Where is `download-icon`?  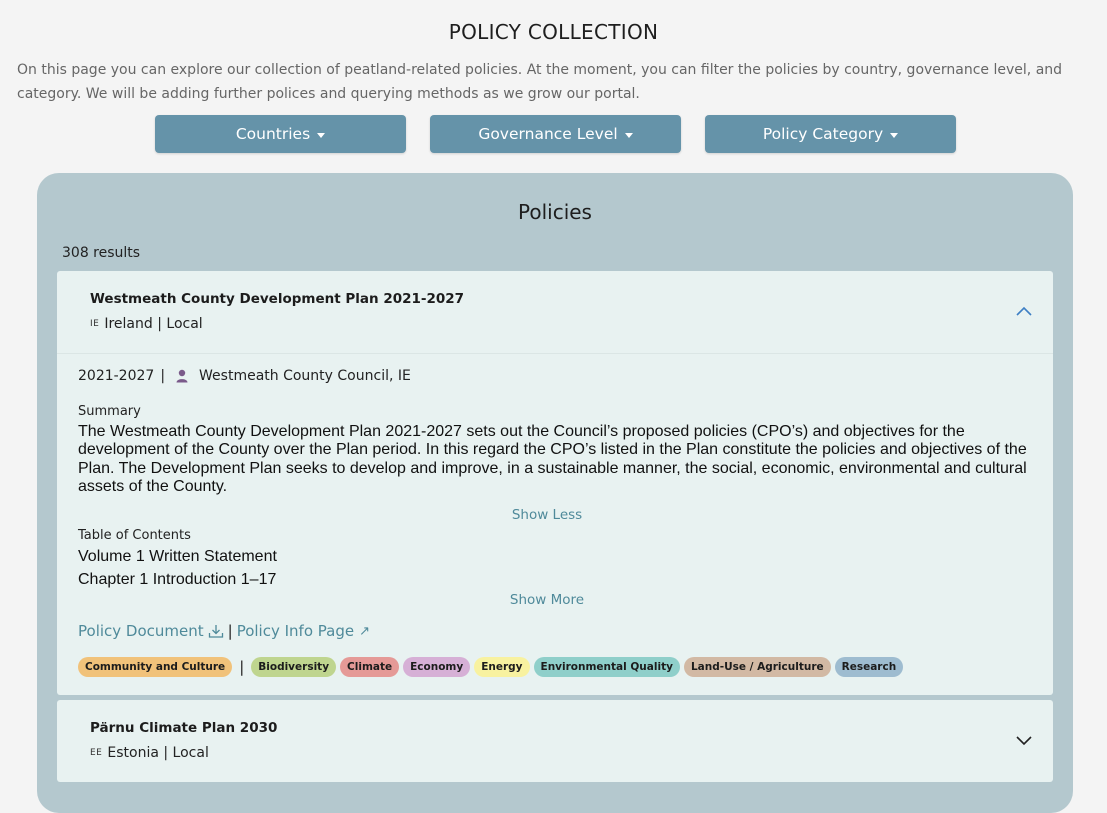 download-icon is located at coordinates (216, 631).